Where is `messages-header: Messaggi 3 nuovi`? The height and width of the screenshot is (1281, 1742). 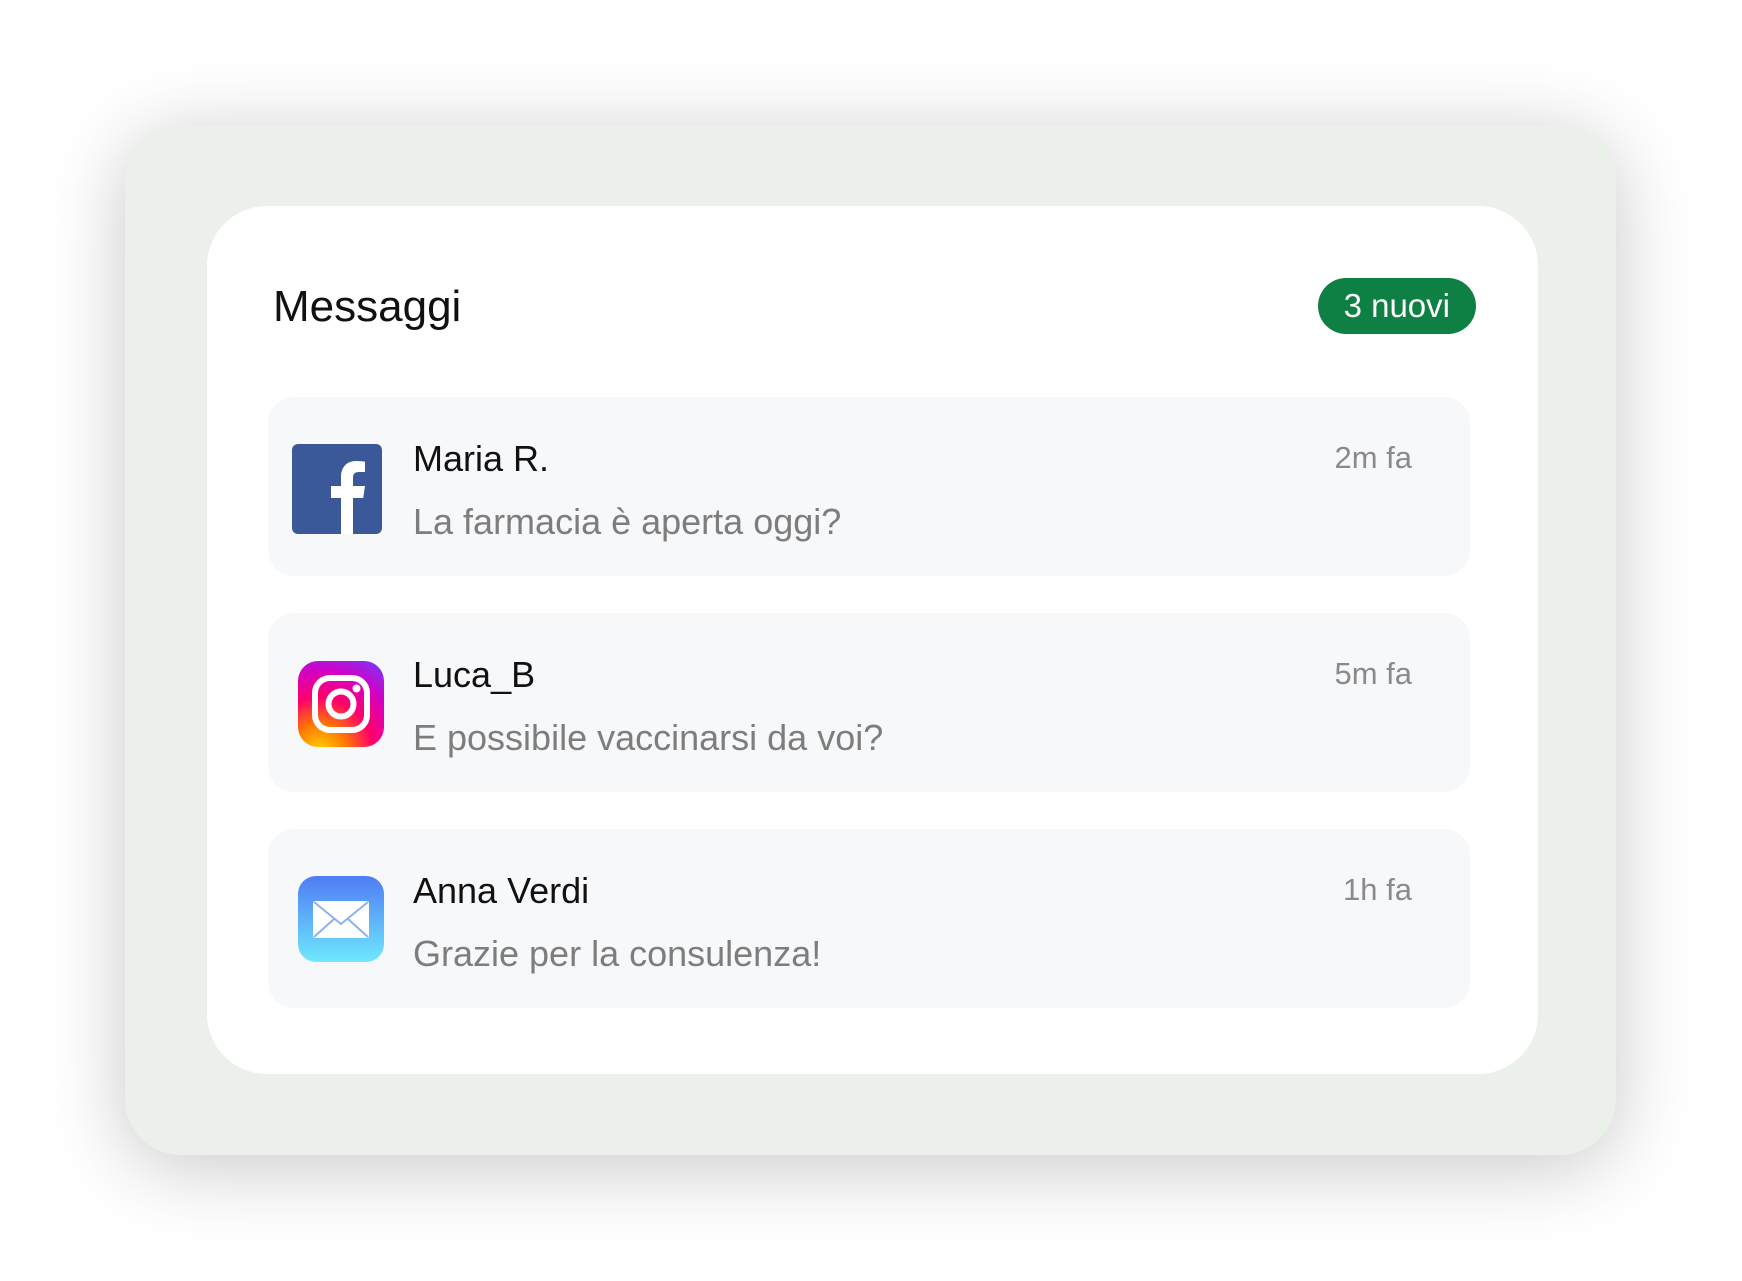
messages-header: Messaggi 3 nuovi is located at coordinates (874, 307).